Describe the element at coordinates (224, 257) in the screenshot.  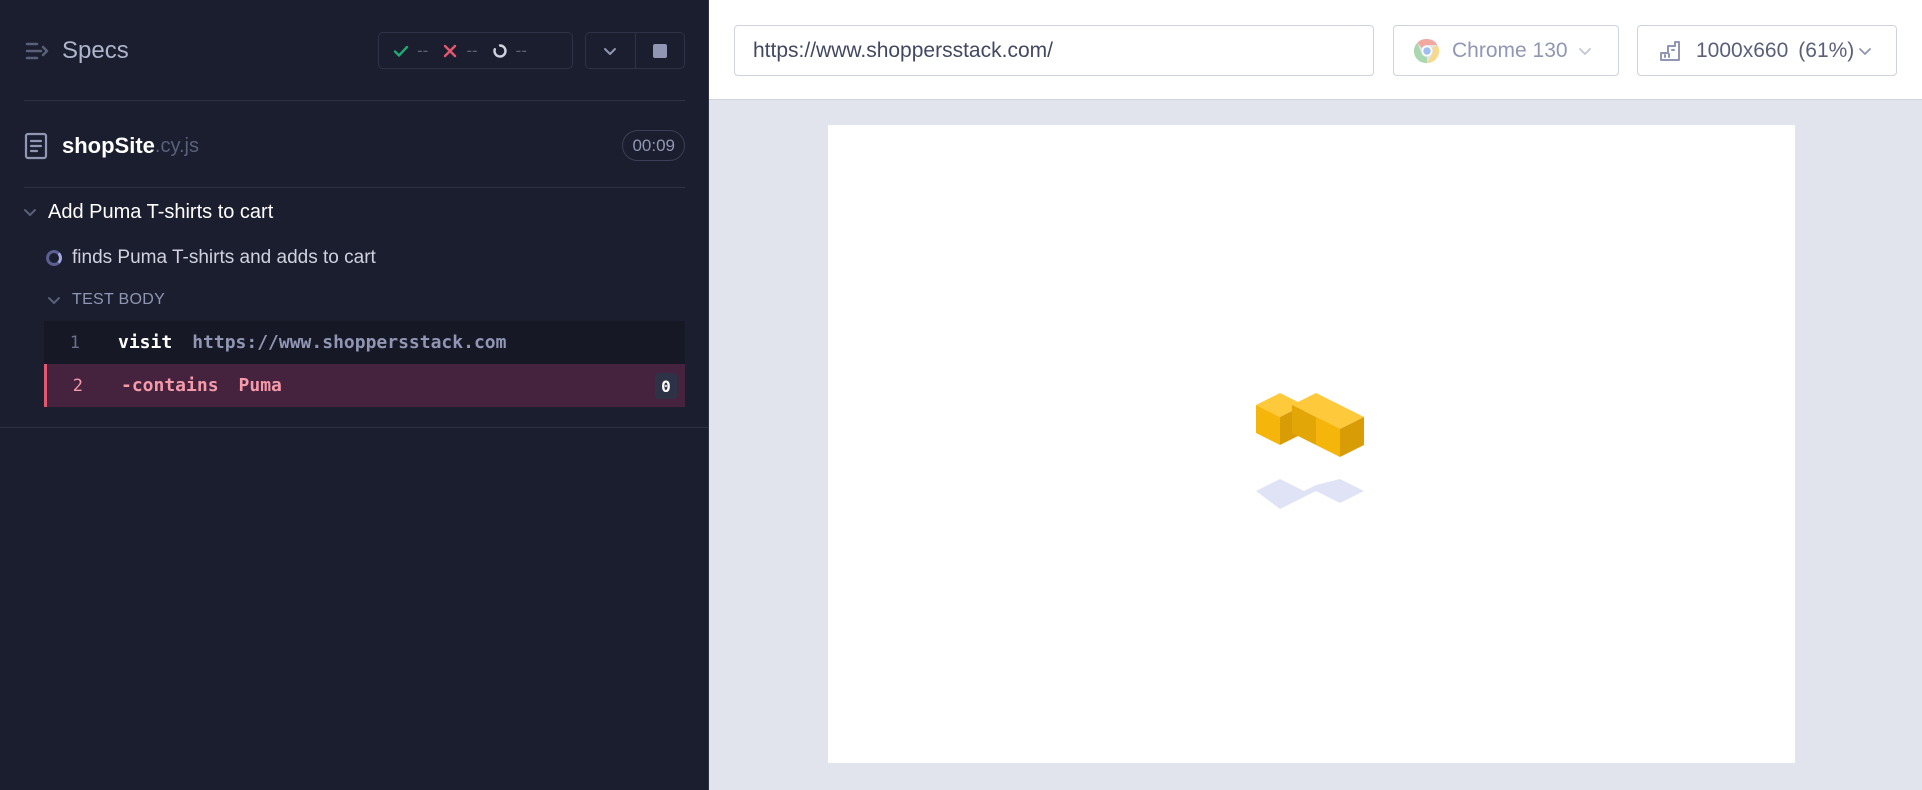
I see `test-title: finds Puma T-shirts and adds to cart` at that location.